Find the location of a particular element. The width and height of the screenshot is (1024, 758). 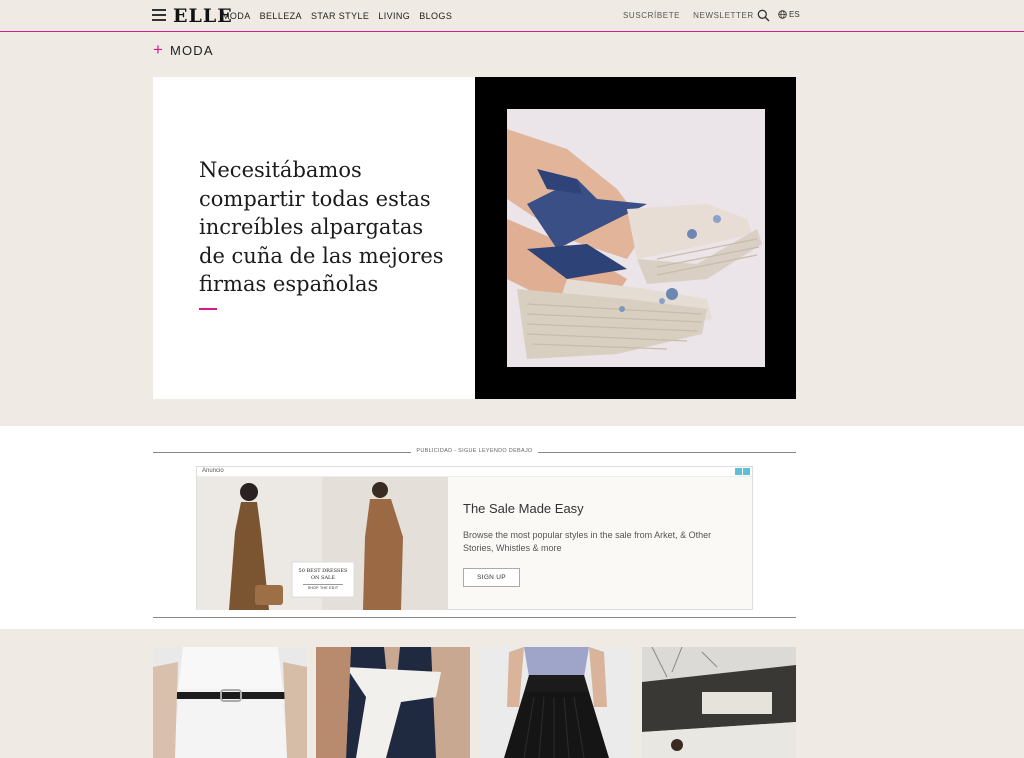

title-accent-line is located at coordinates (208, 309).